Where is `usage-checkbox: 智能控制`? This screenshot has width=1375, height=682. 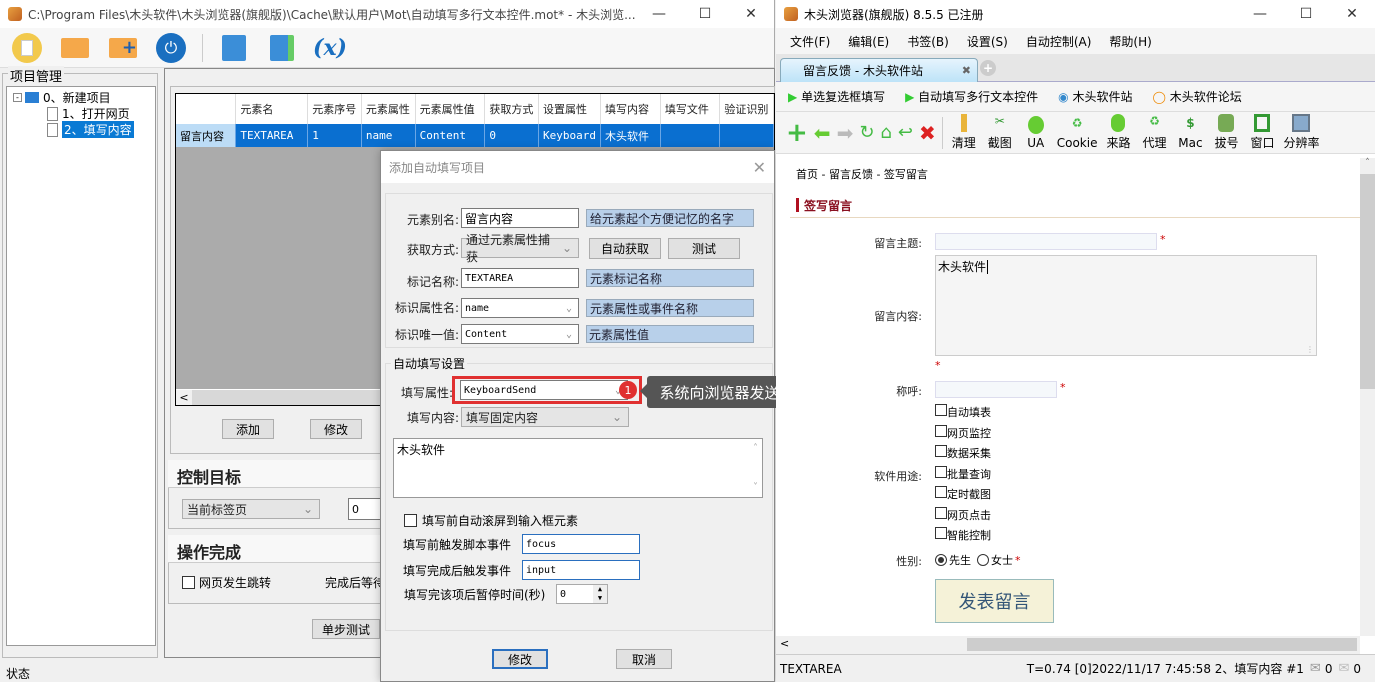 usage-checkbox: 智能控制 is located at coordinates (963, 536).